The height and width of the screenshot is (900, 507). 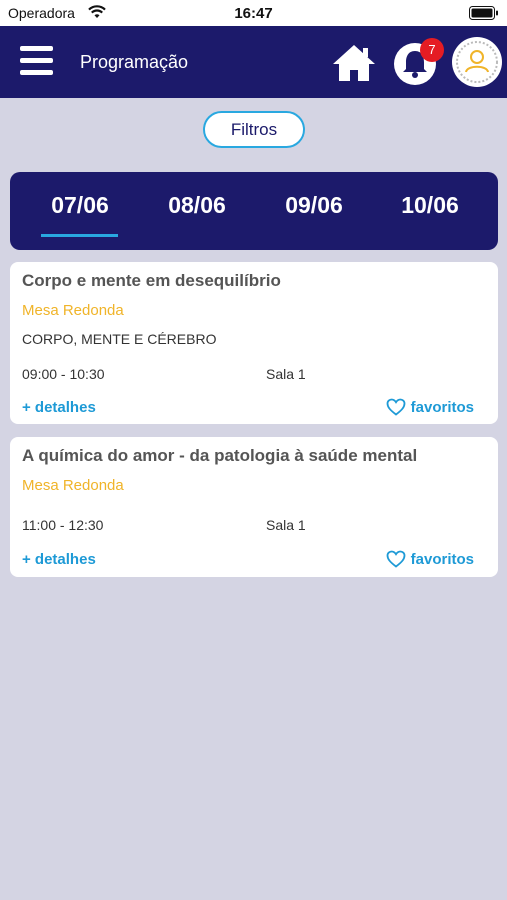 What do you see at coordinates (254, 129) in the screenshot?
I see `filters-button: Filtros` at bounding box center [254, 129].